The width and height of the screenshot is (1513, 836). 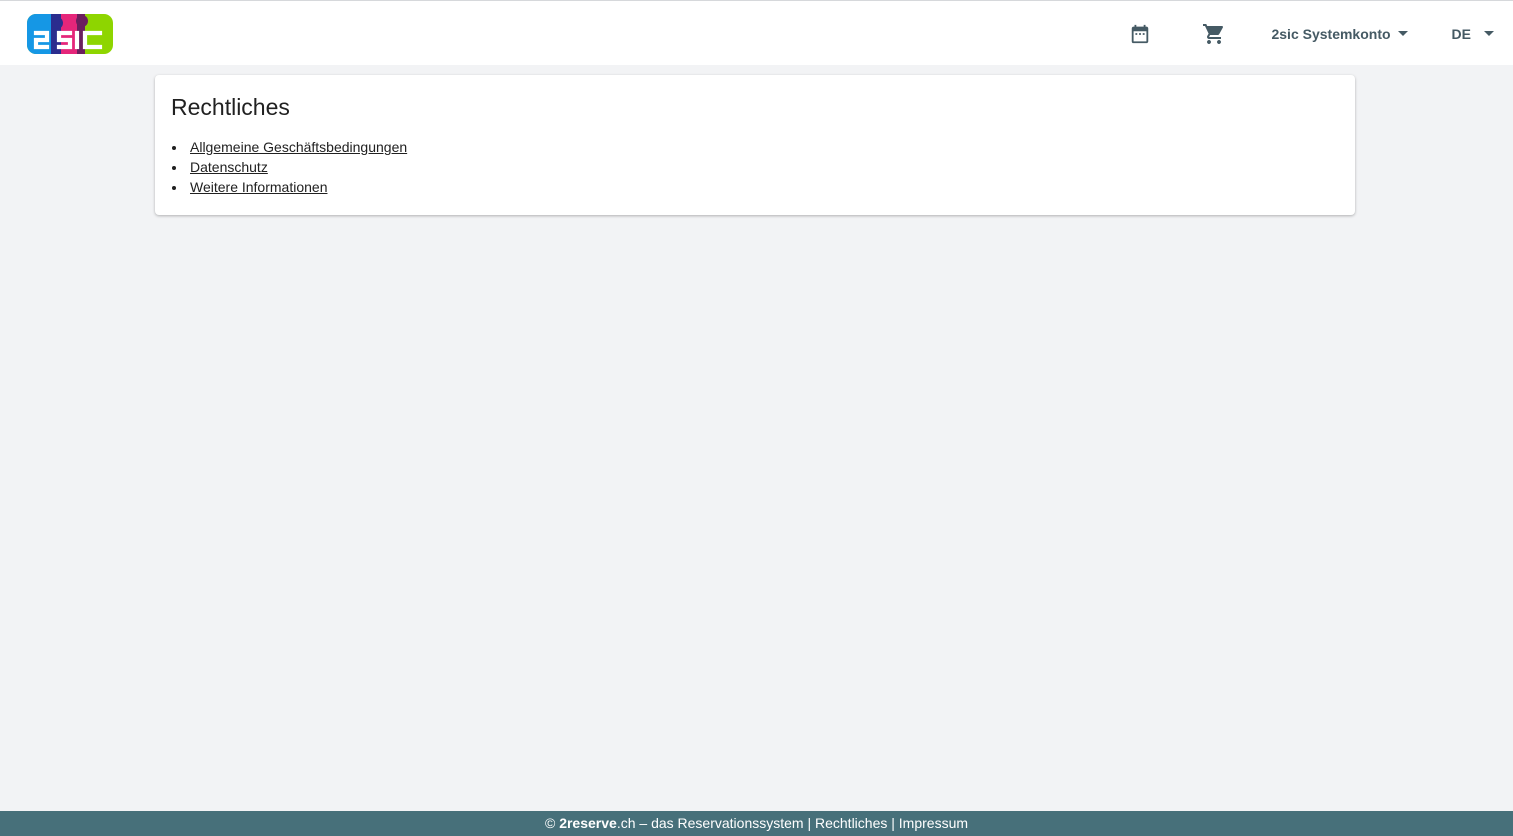 I want to click on account-dropdown: 2sic Systemkonto, so click(x=1339, y=34).